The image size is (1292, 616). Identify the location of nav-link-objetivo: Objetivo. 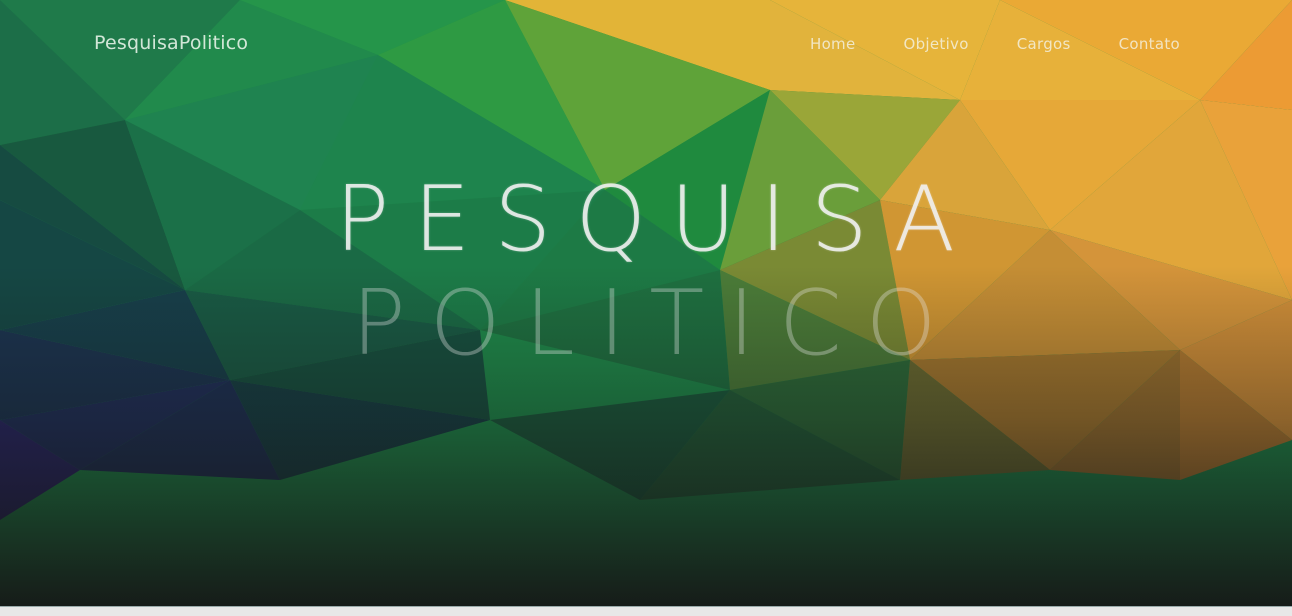
(935, 44).